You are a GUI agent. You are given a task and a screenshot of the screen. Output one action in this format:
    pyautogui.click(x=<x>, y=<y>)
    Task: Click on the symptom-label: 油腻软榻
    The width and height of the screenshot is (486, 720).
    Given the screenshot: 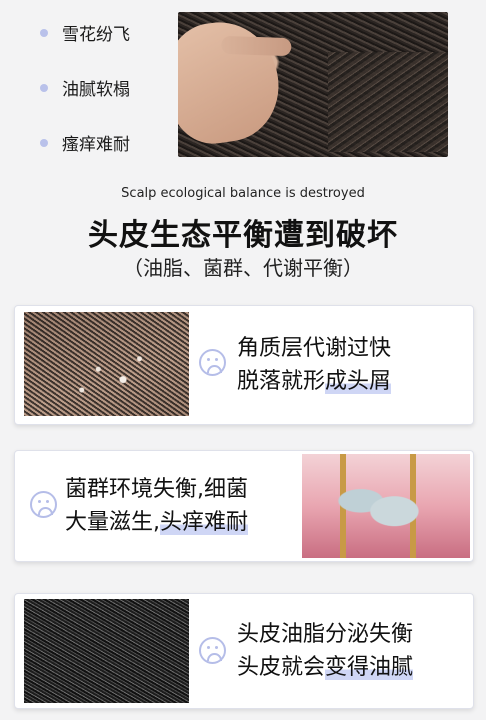 What is the action you would take?
    pyautogui.click(x=96, y=90)
    